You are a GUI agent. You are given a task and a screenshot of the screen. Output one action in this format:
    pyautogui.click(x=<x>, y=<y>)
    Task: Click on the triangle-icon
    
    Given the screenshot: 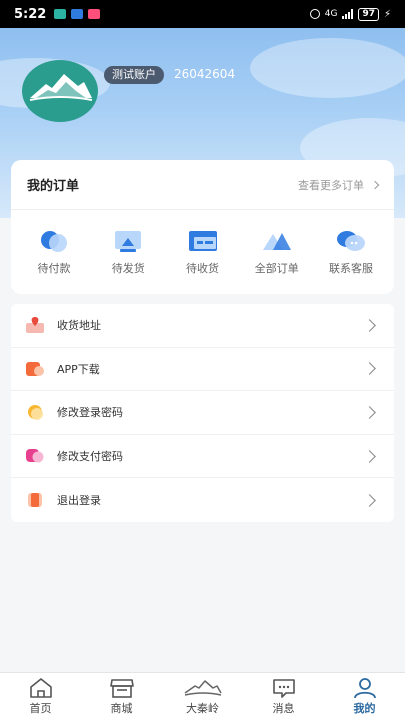 What is the action you would take?
    pyautogui.click(x=276, y=241)
    